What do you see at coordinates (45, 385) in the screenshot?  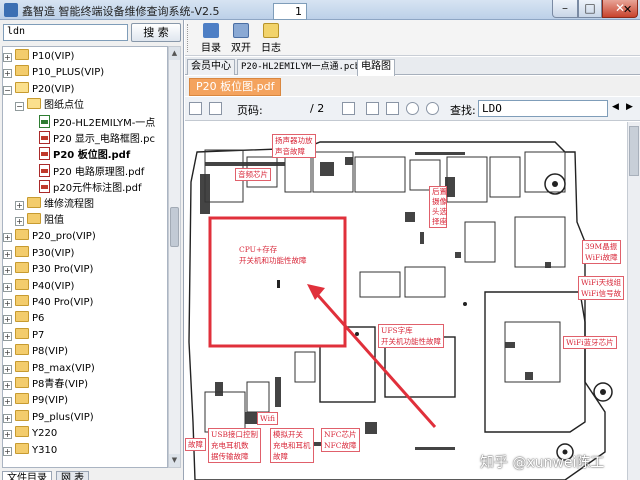 I see `tree-item: + P8青春(VIP)` at bounding box center [45, 385].